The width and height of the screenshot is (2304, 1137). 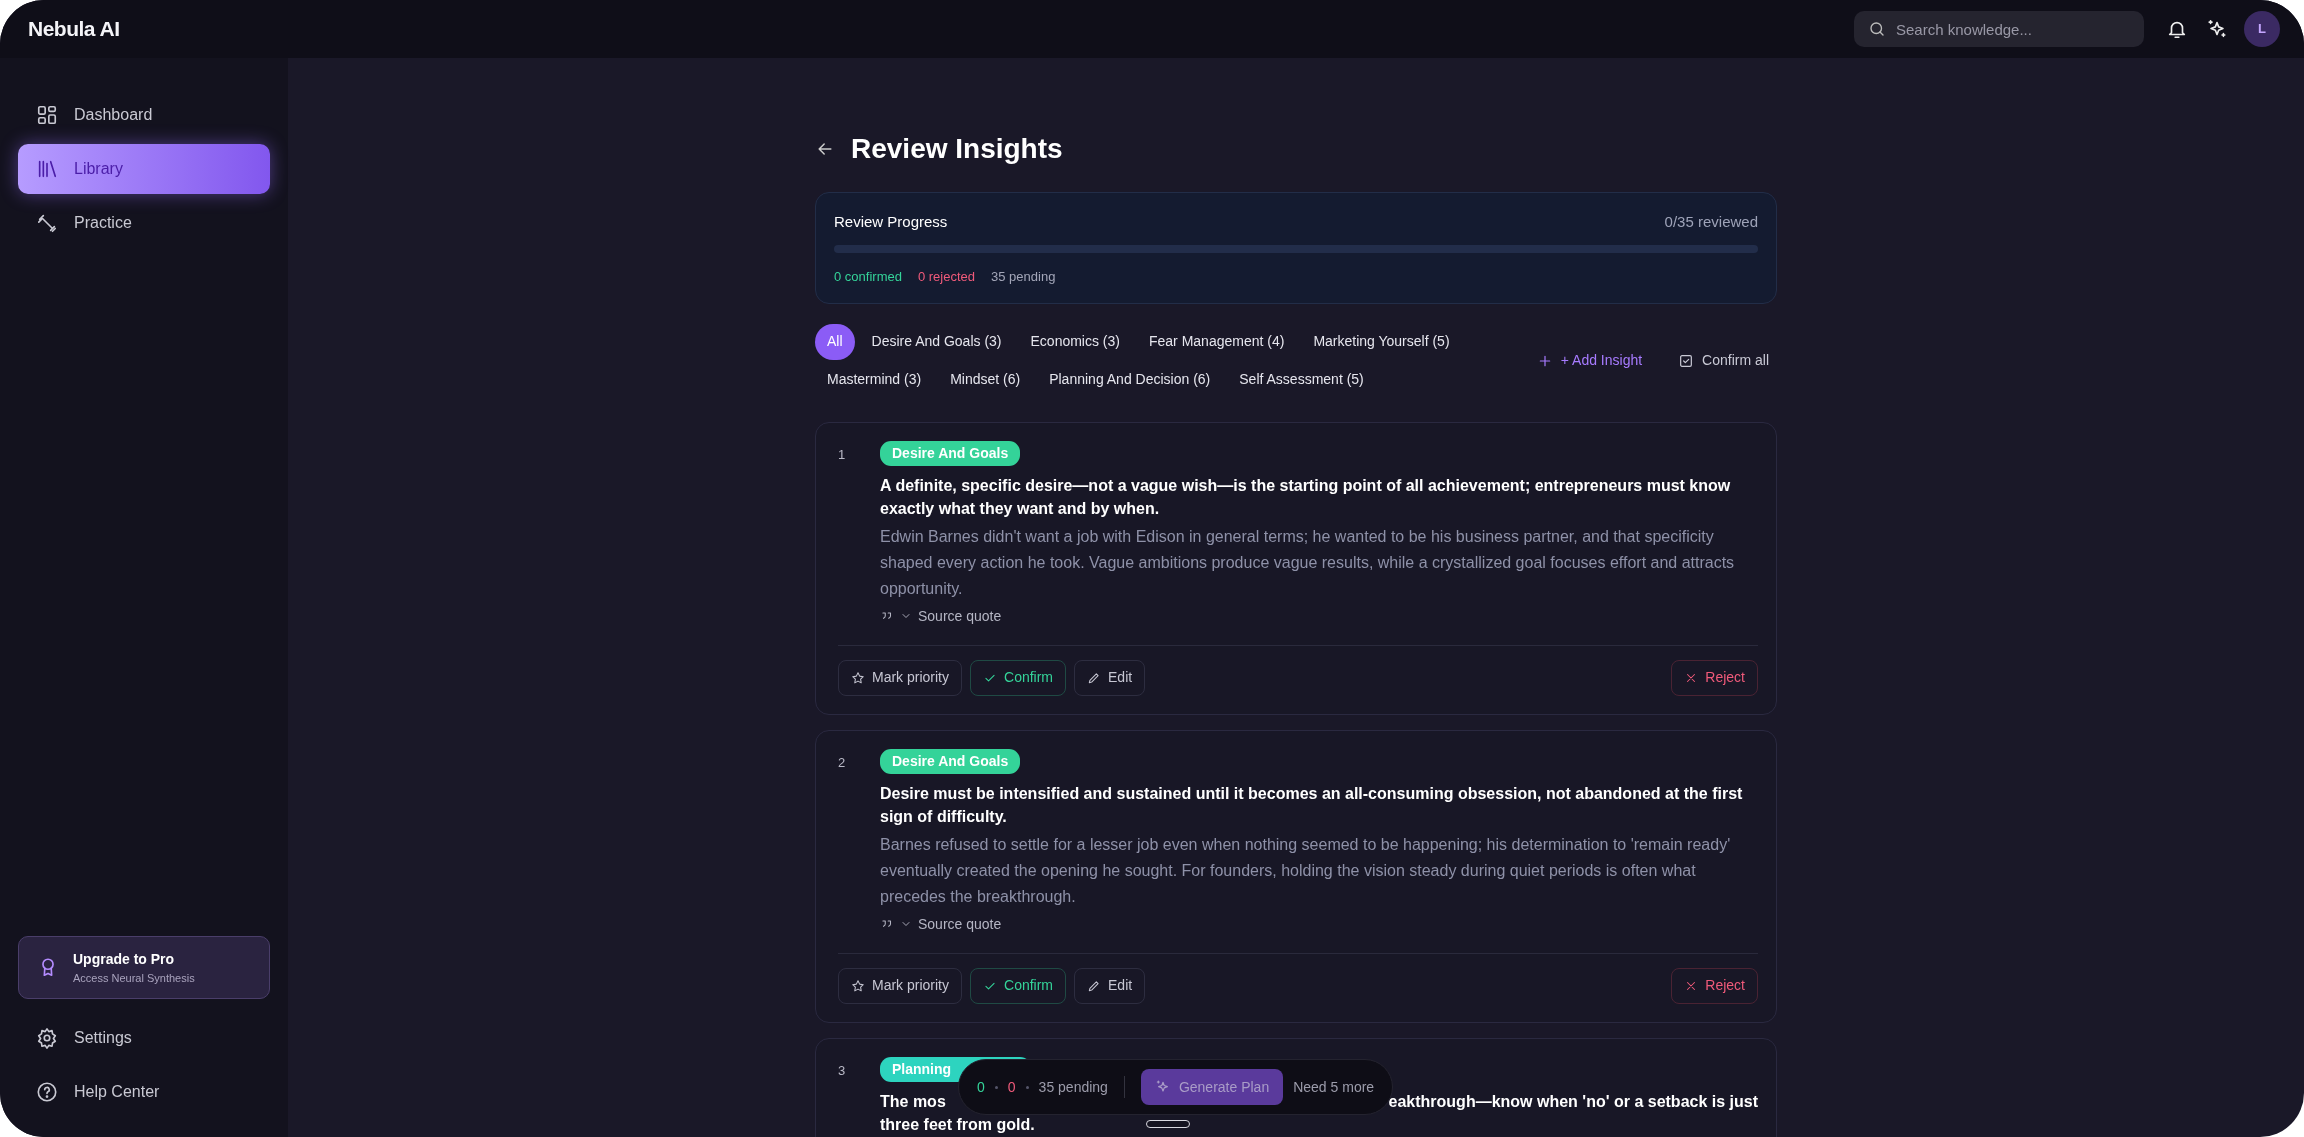 I want to click on add-insight-button: + Add Insight, so click(x=1589, y=360).